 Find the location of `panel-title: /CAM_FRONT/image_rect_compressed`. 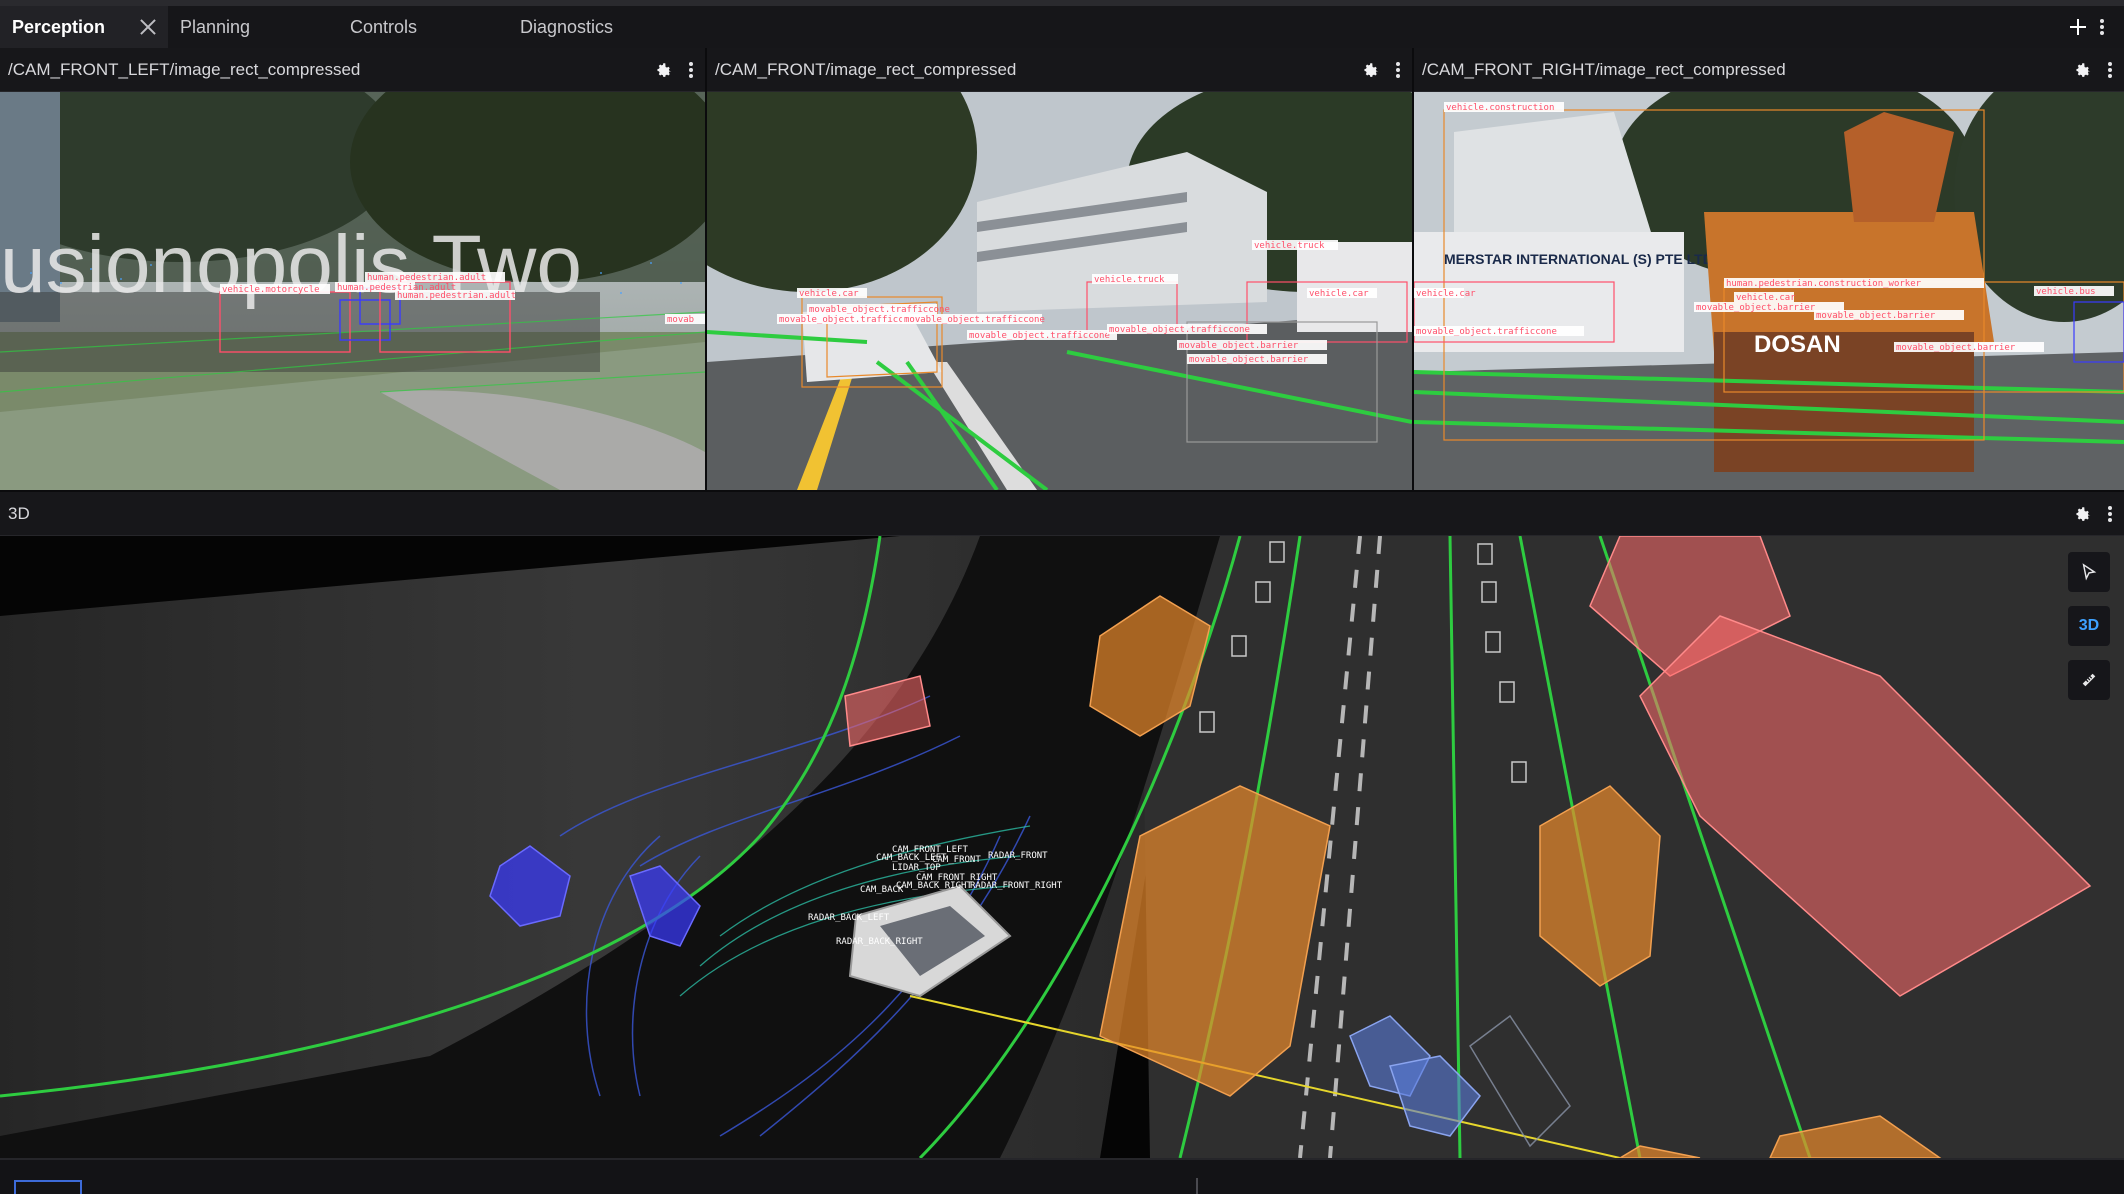

panel-title: /CAM_FRONT/image_rect_compressed is located at coordinates (866, 69).